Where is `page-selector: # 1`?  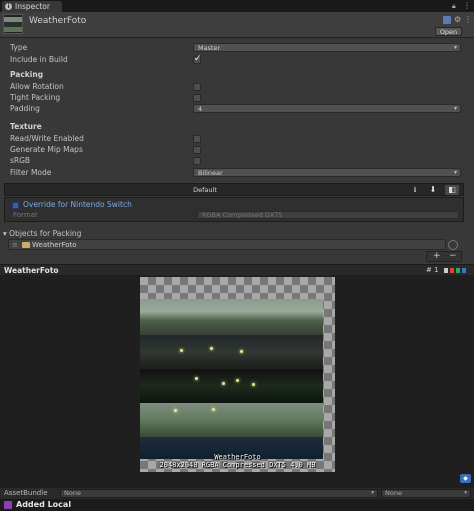 page-selector: # 1 is located at coordinates (432, 270).